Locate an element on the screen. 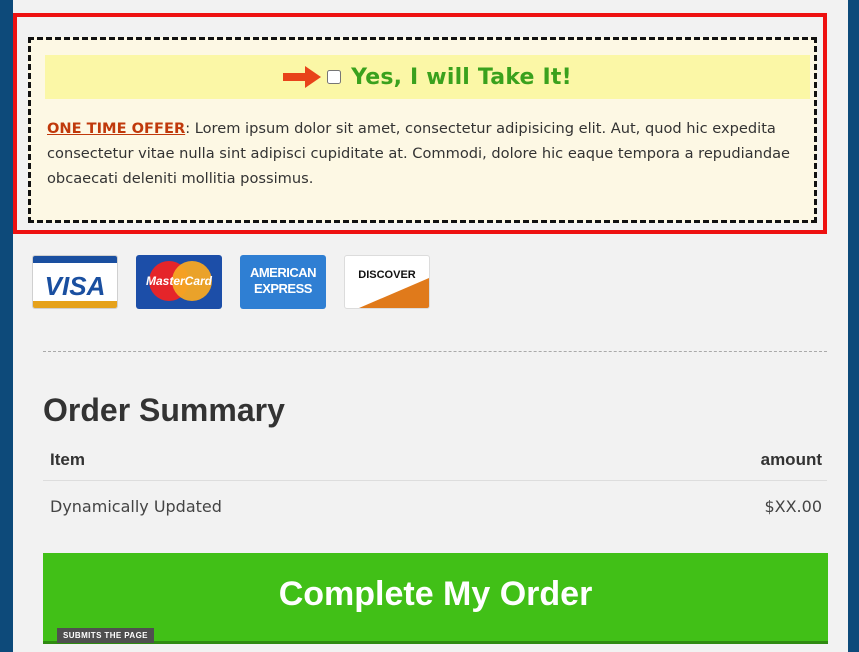  amex-label-line1: AMERICAN is located at coordinates (283, 272).